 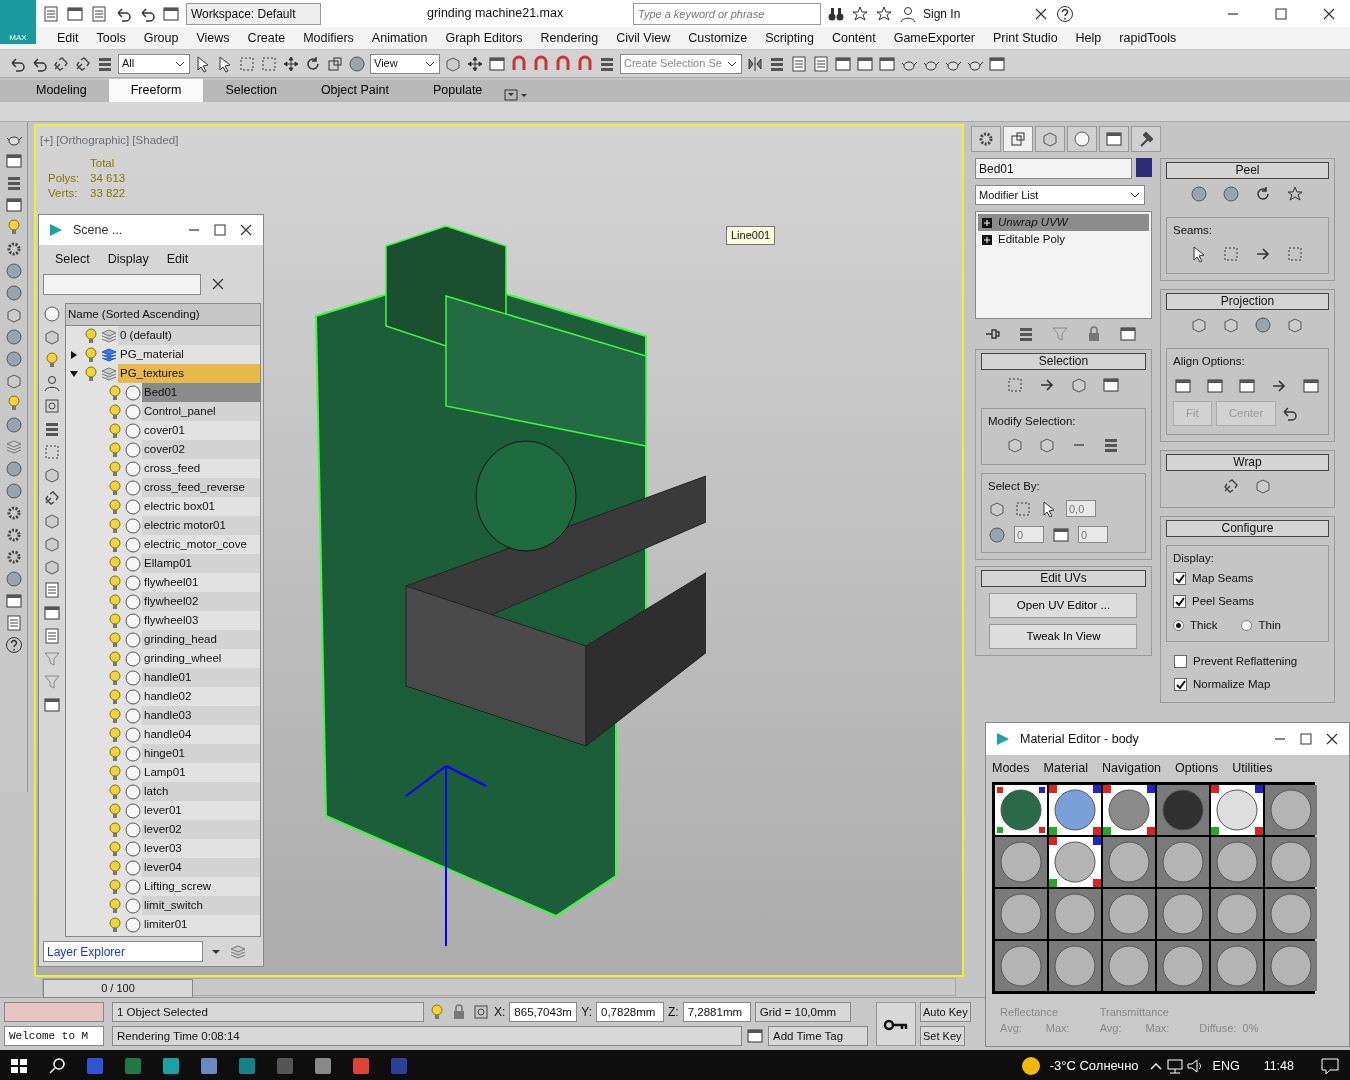 I want to click on ribbon-tab: Object Paint, so click(x=354, y=90).